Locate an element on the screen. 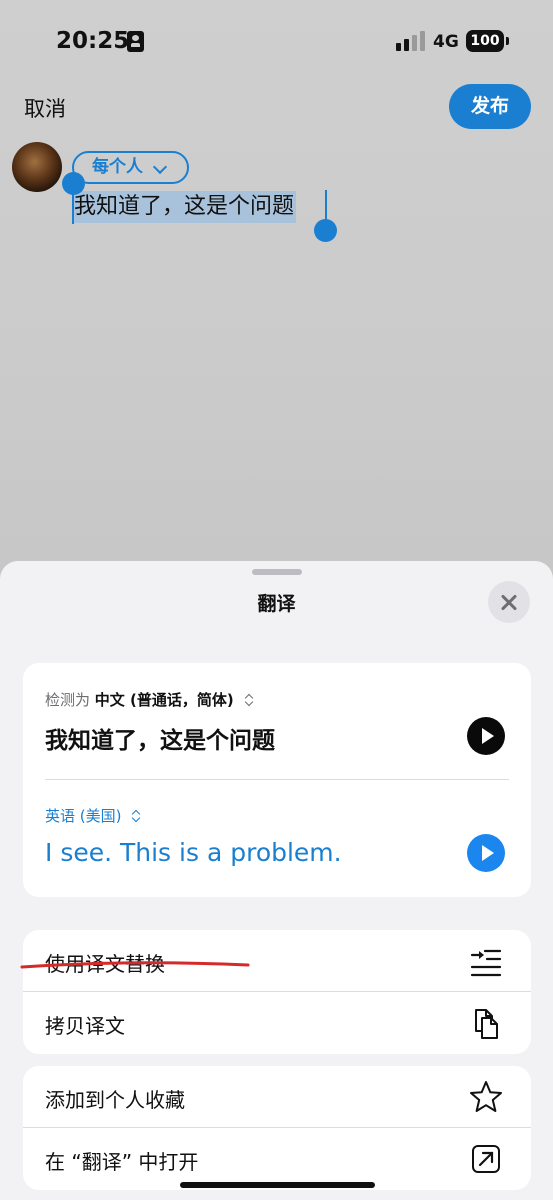 The width and height of the screenshot is (553, 1200). sheet-title: 翻译 is located at coordinates (276, 604).